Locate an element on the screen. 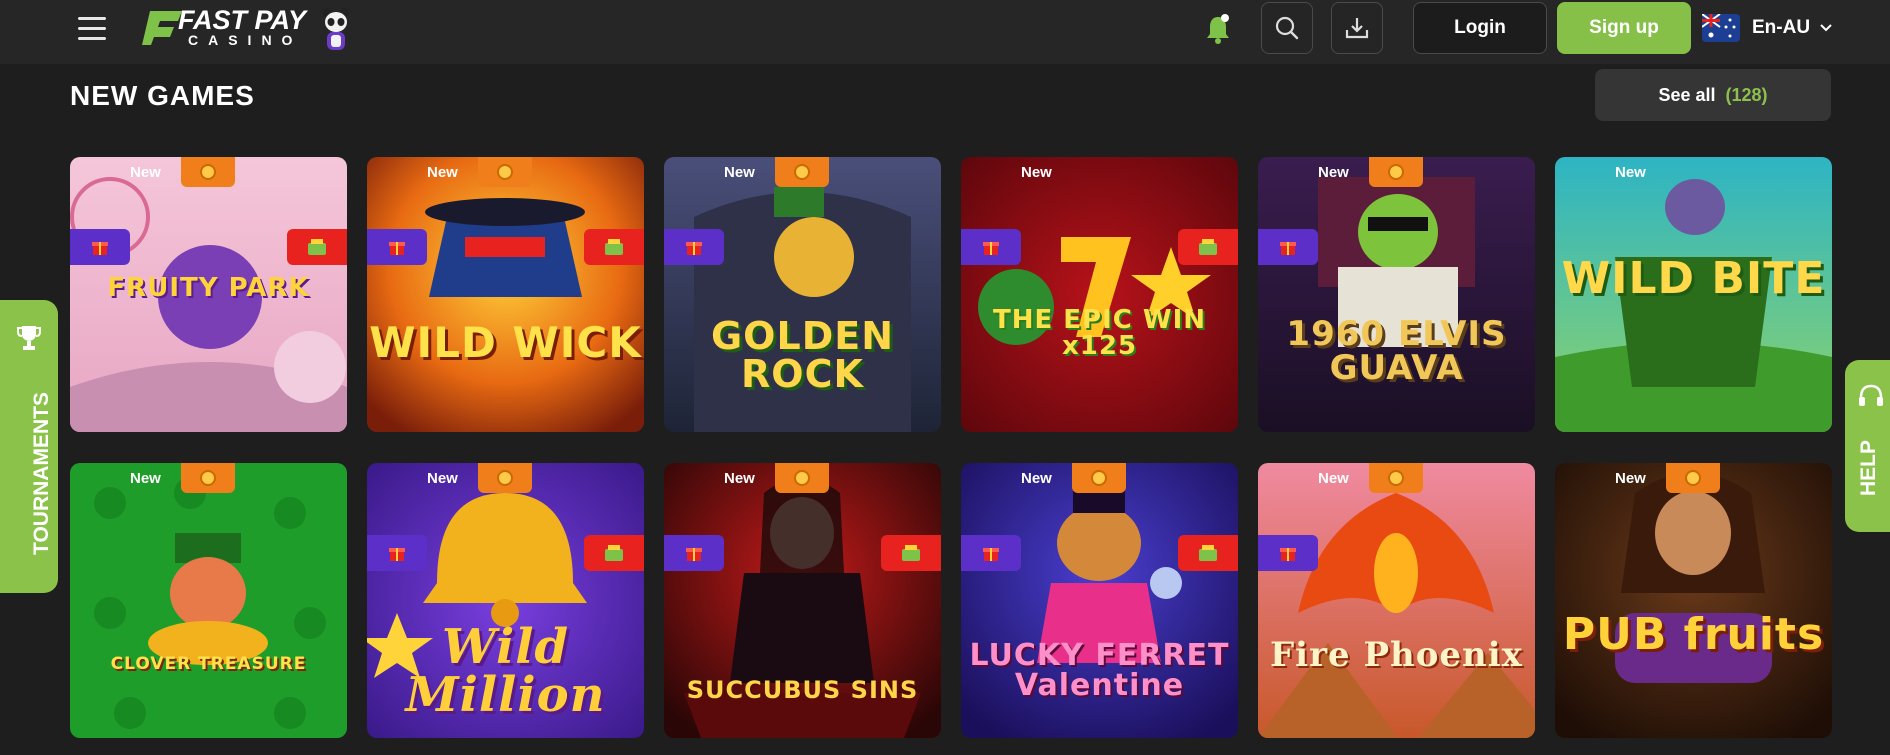 This screenshot has height=755, width=1890. game-card-wild-bite: WILD BITE New is located at coordinates (1693, 294).